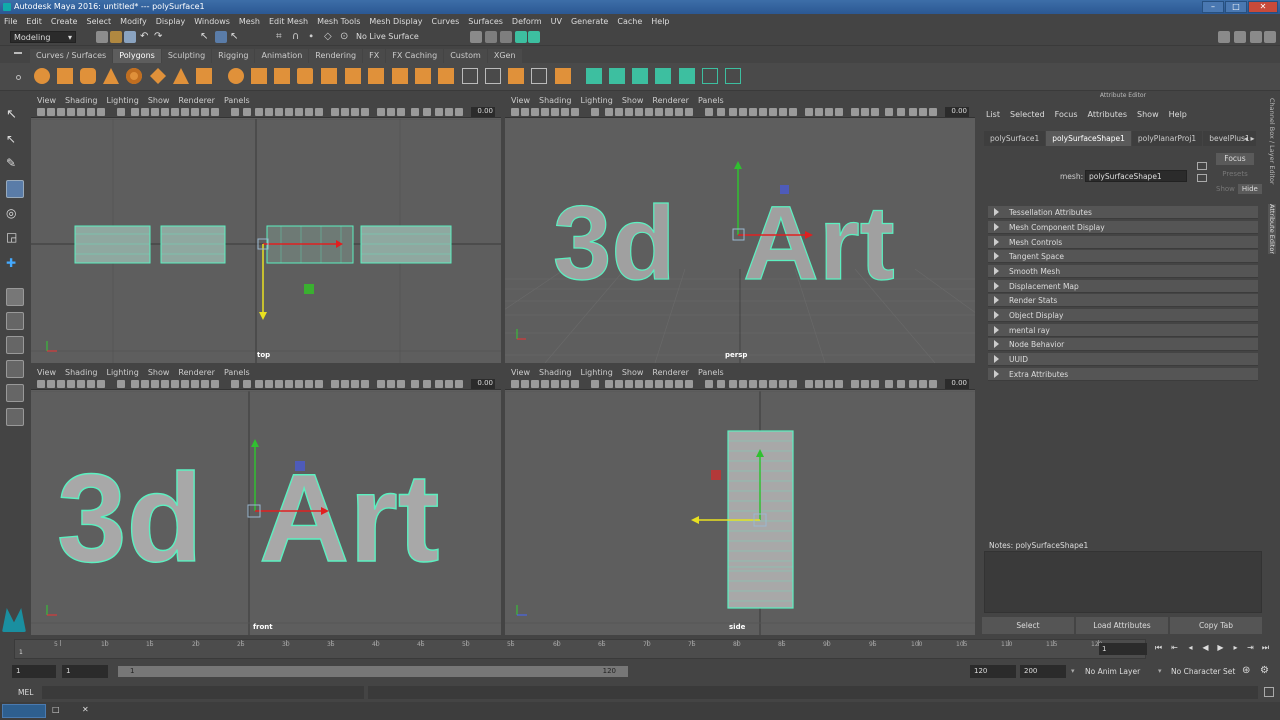 The image size is (1280, 720). What do you see at coordinates (376, 76) in the screenshot?
I see `mirror-icon` at bounding box center [376, 76].